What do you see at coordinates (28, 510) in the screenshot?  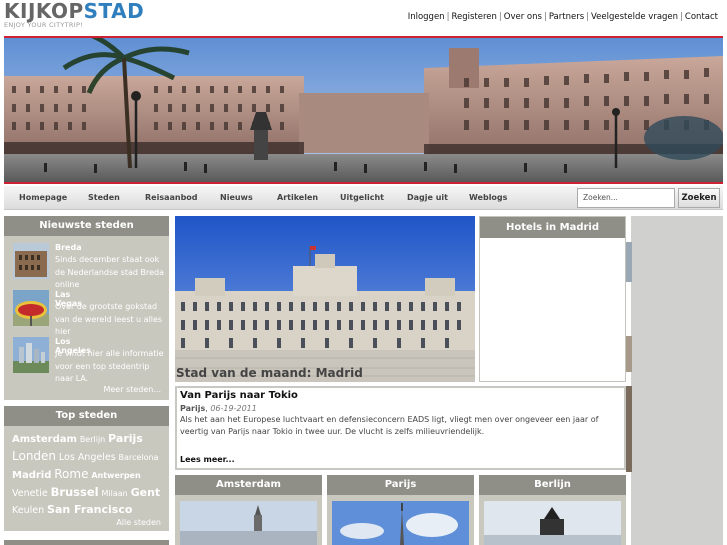 I see `tag-keulen: Keulen` at bounding box center [28, 510].